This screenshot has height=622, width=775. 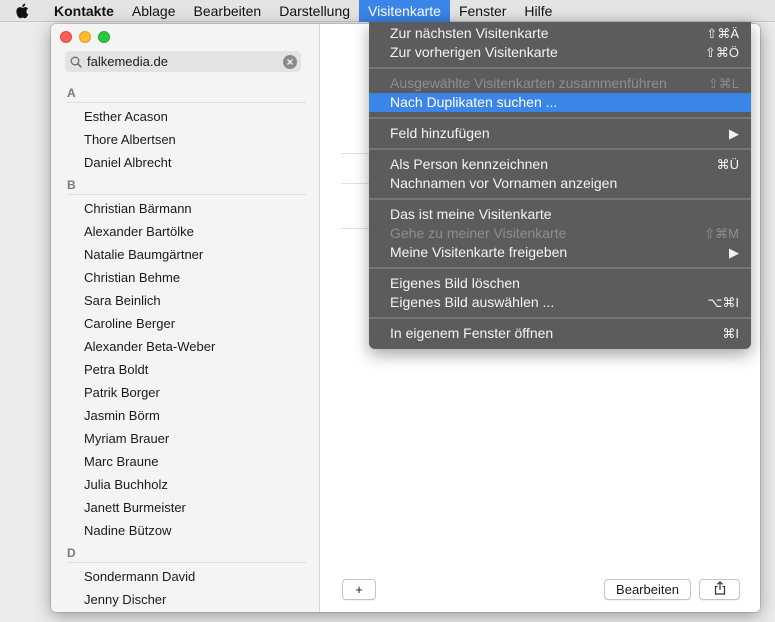 What do you see at coordinates (314, 11) in the screenshot?
I see `menu-darstellung: Darstellung` at bounding box center [314, 11].